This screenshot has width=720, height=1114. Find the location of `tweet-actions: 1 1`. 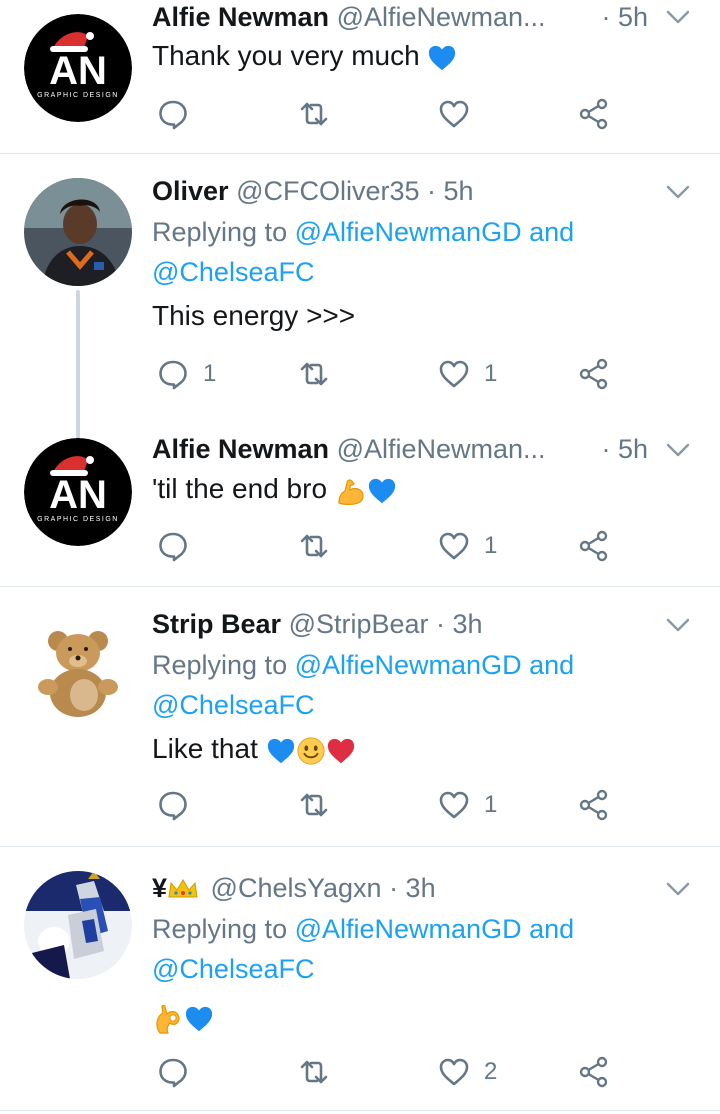

tweet-actions: 1 1 is located at coordinates (360, 374).